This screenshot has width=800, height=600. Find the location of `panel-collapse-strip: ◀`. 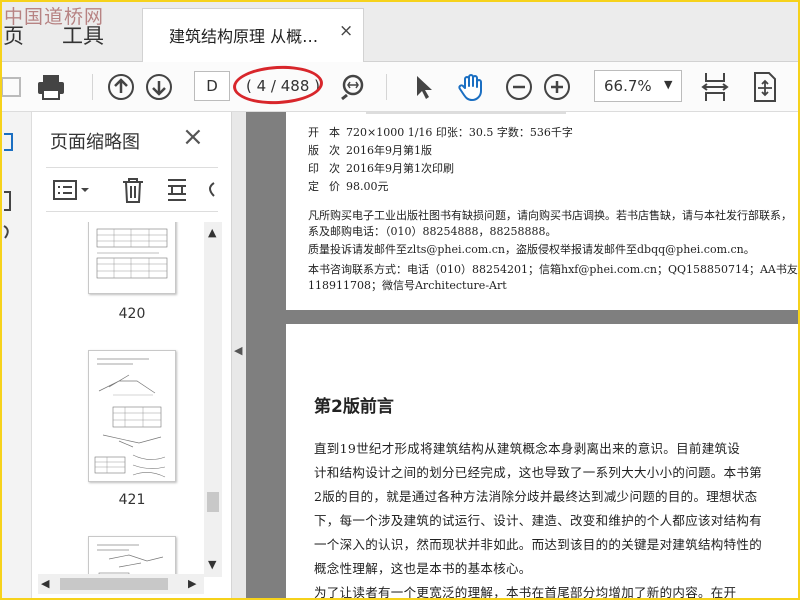

panel-collapse-strip: ◀ is located at coordinates (239, 355).